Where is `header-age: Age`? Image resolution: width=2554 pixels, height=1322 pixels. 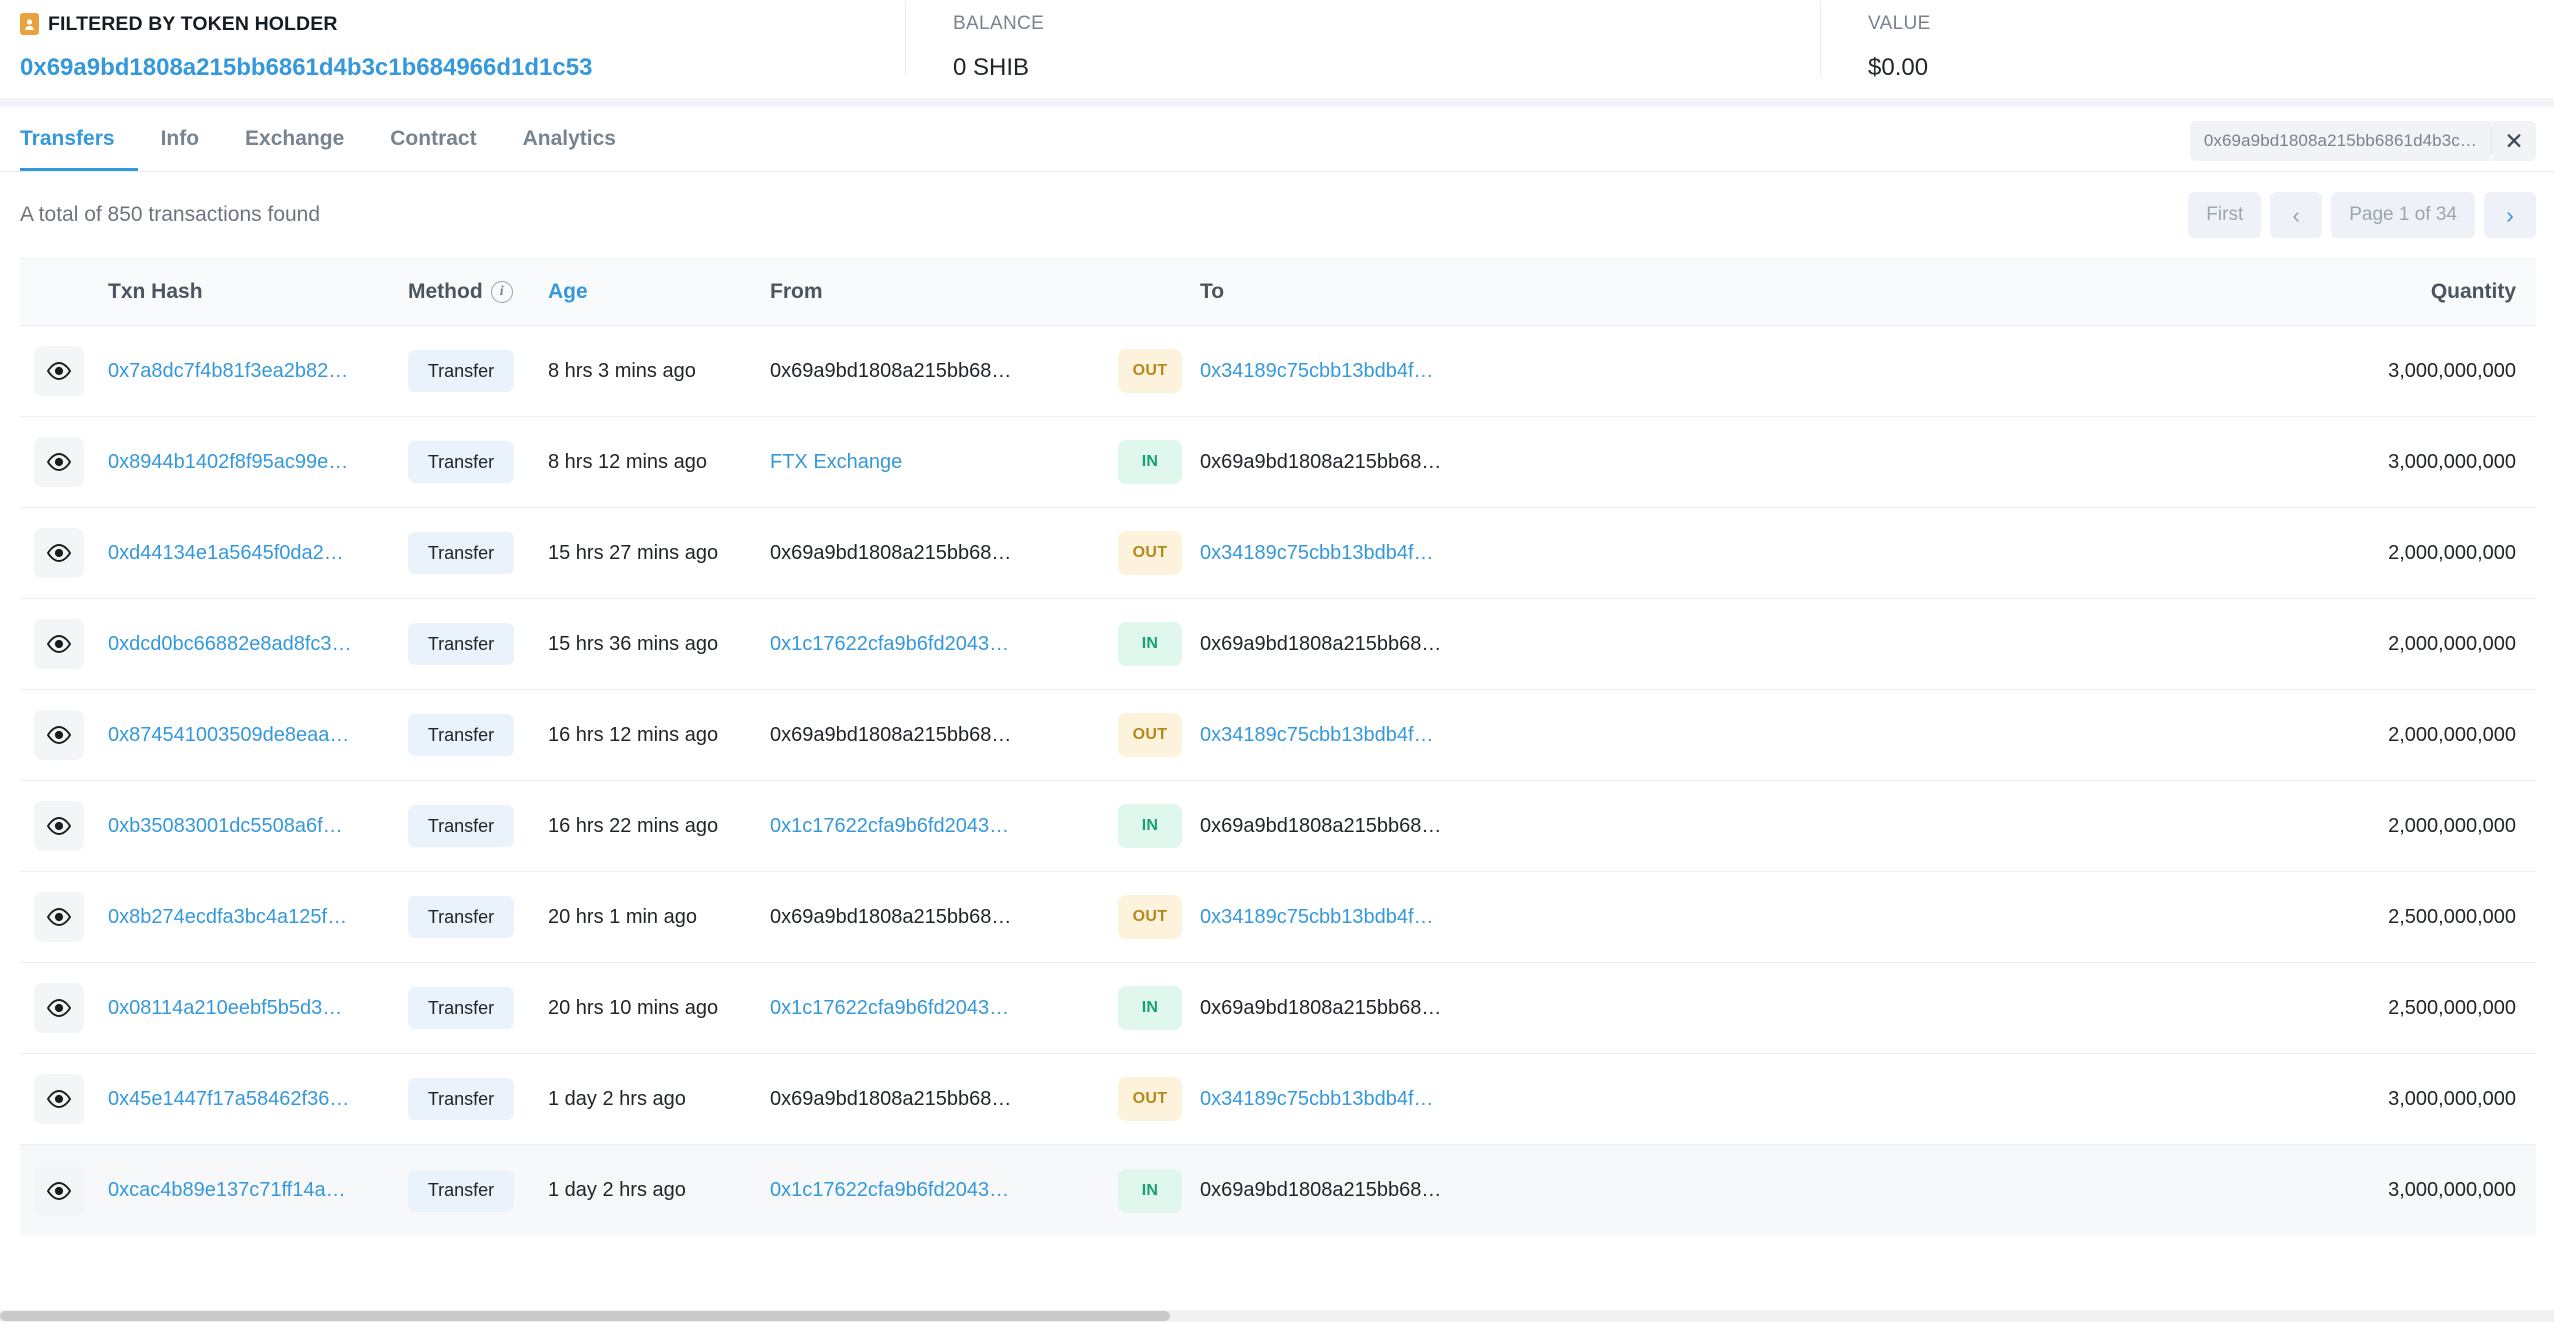
header-age: Age is located at coordinates (659, 292).